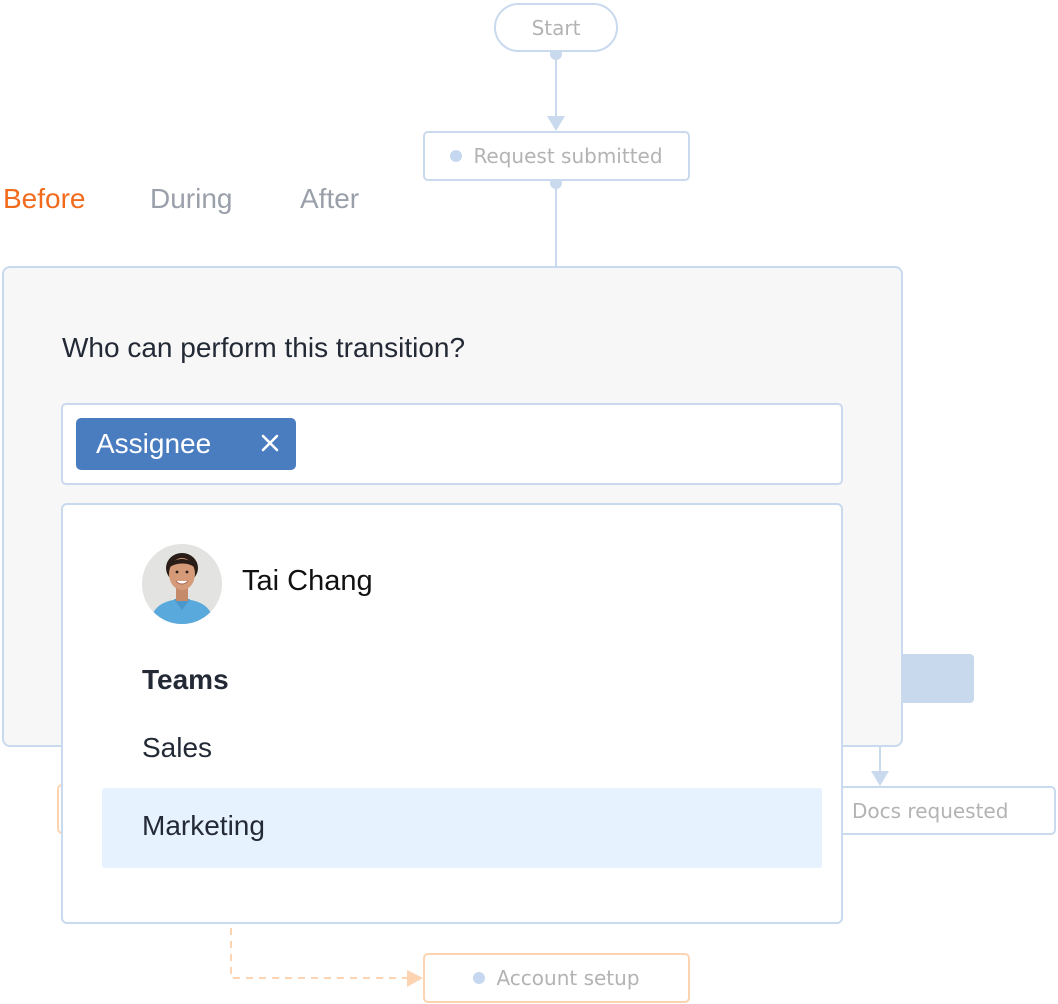 The width and height of the screenshot is (1058, 1004). What do you see at coordinates (568, 156) in the screenshot?
I see `flow-node-label: Request submitted` at bounding box center [568, 156].